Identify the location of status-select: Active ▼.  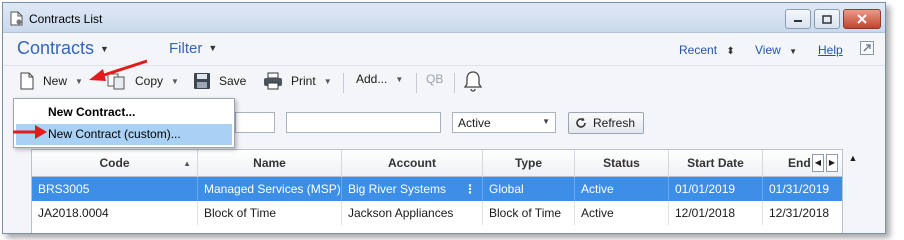
(504, 122).